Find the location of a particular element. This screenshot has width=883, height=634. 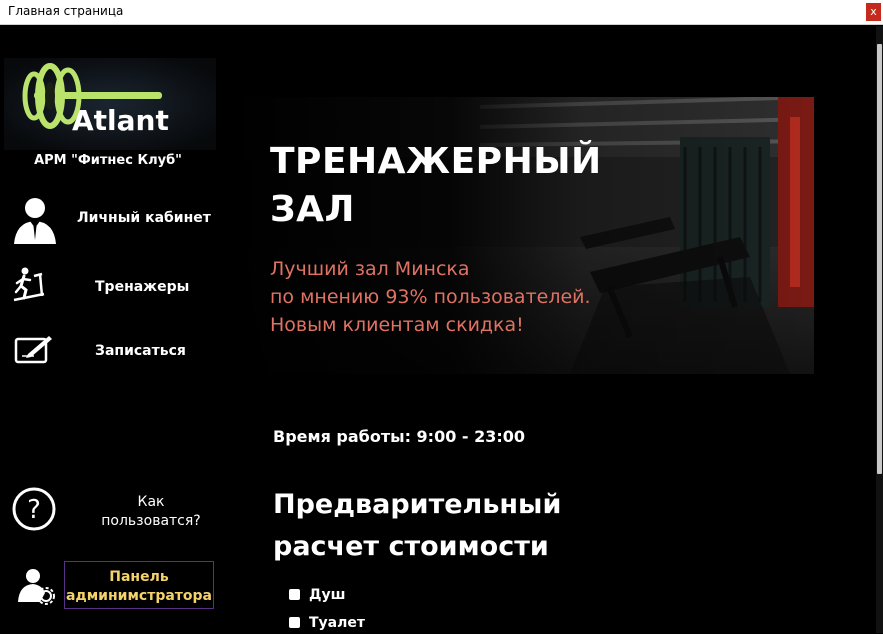

app-caption: АРМ "Фитнес Клуб" is located at coordinates (108, 160).